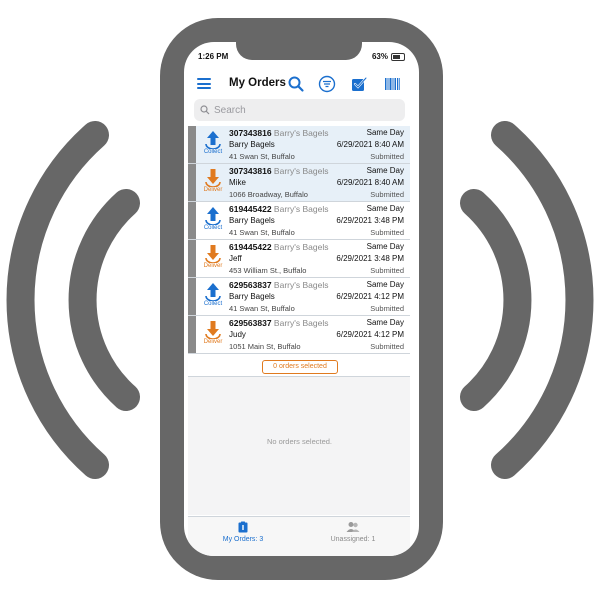 The height and width of the screenshot is (600, 600). Describe the element at coordinates (243, 539) in the screenshot. I see `tab-my-orders-label: My Orders: 3` at that location.